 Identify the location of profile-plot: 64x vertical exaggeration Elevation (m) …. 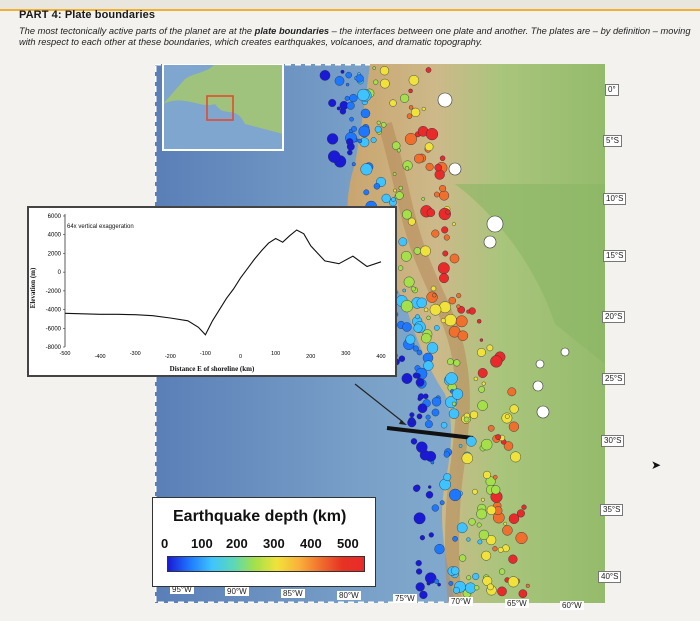
(207, 293).